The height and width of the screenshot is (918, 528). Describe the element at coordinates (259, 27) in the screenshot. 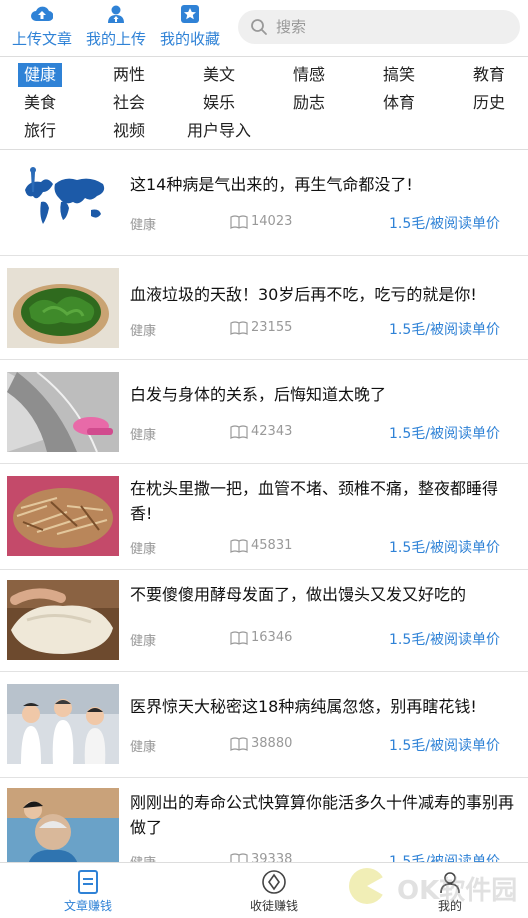

I see `search-icon` at that location.